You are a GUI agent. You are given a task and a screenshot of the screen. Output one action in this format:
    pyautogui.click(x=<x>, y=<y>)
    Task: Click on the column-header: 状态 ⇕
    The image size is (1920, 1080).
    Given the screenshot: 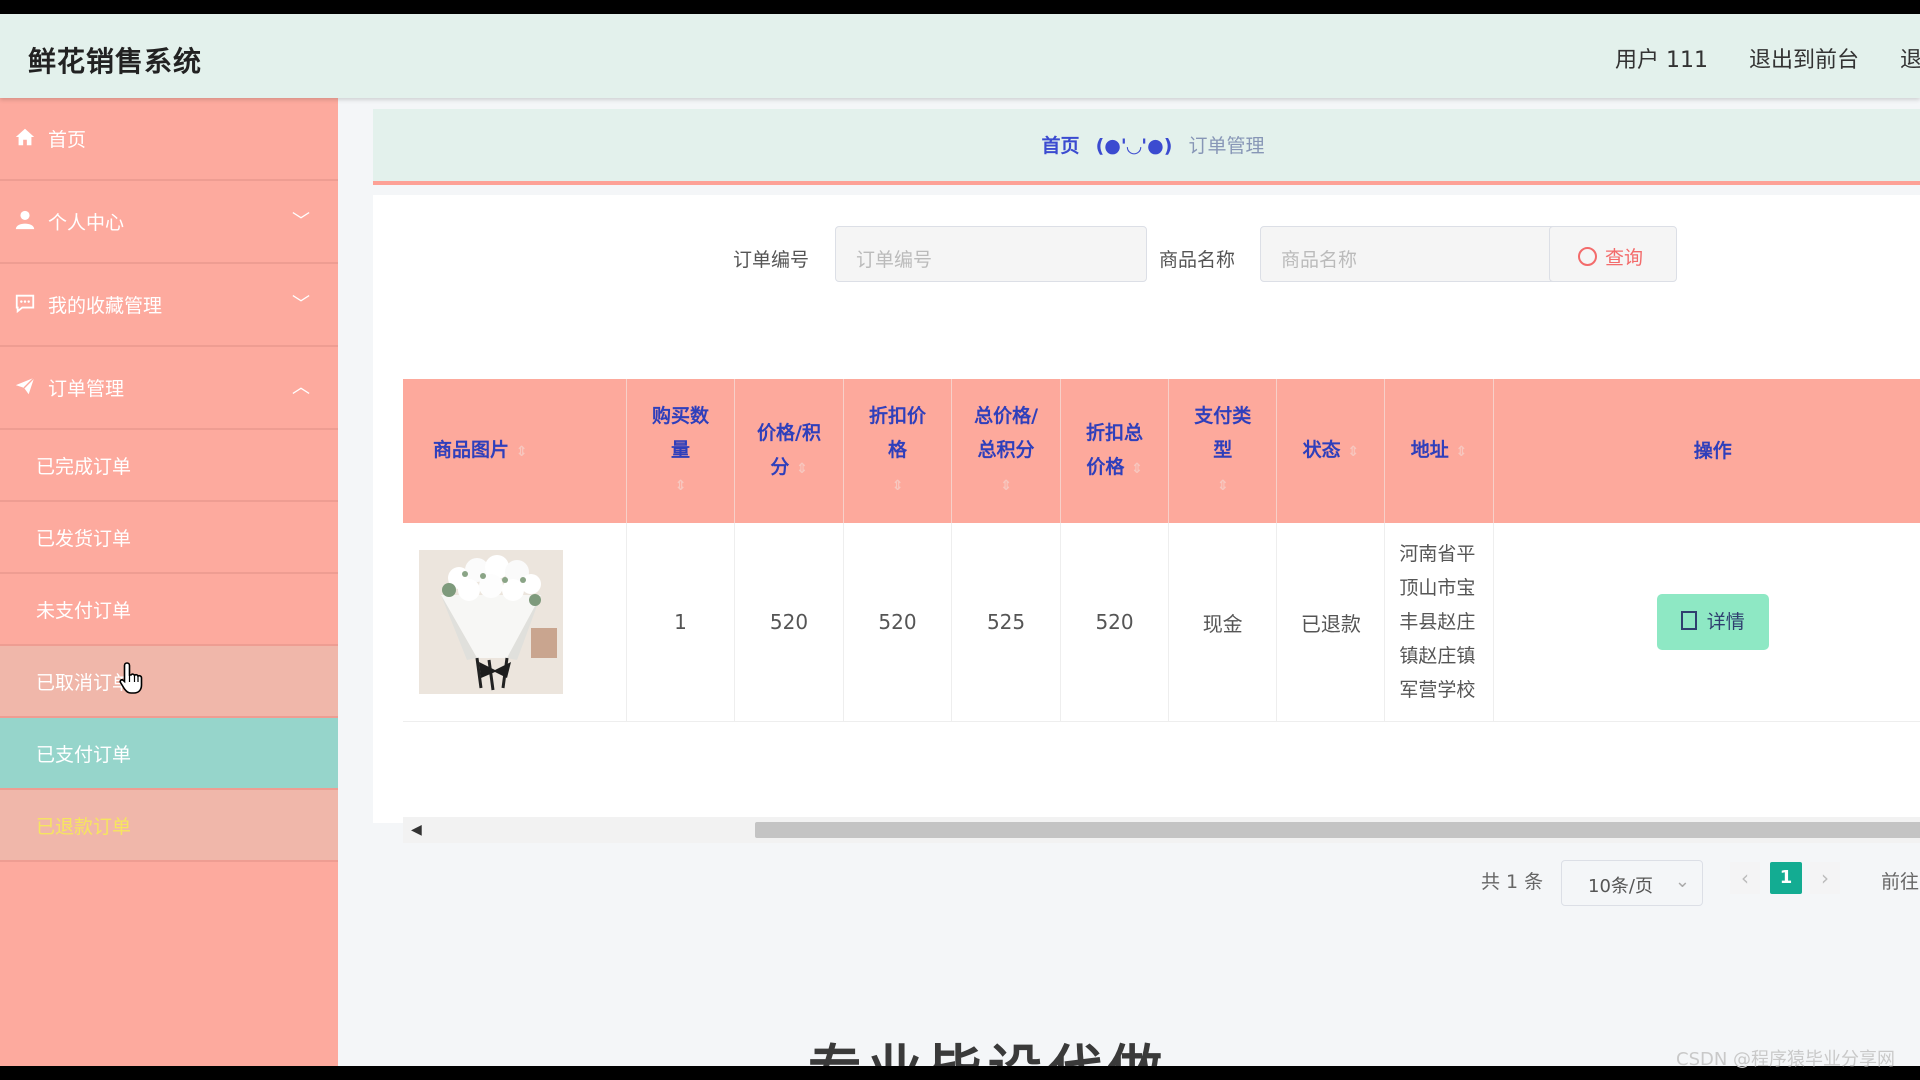 What is the action you would take?
    pyautogui.click(x=1331, y=451)
    